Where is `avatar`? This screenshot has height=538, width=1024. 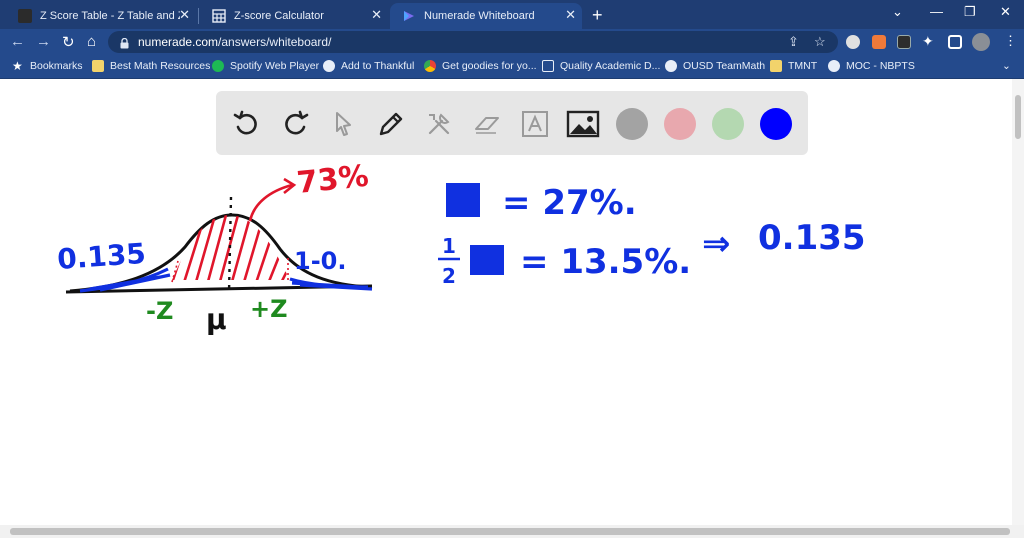 avatar is located at coordinates (981, 42).